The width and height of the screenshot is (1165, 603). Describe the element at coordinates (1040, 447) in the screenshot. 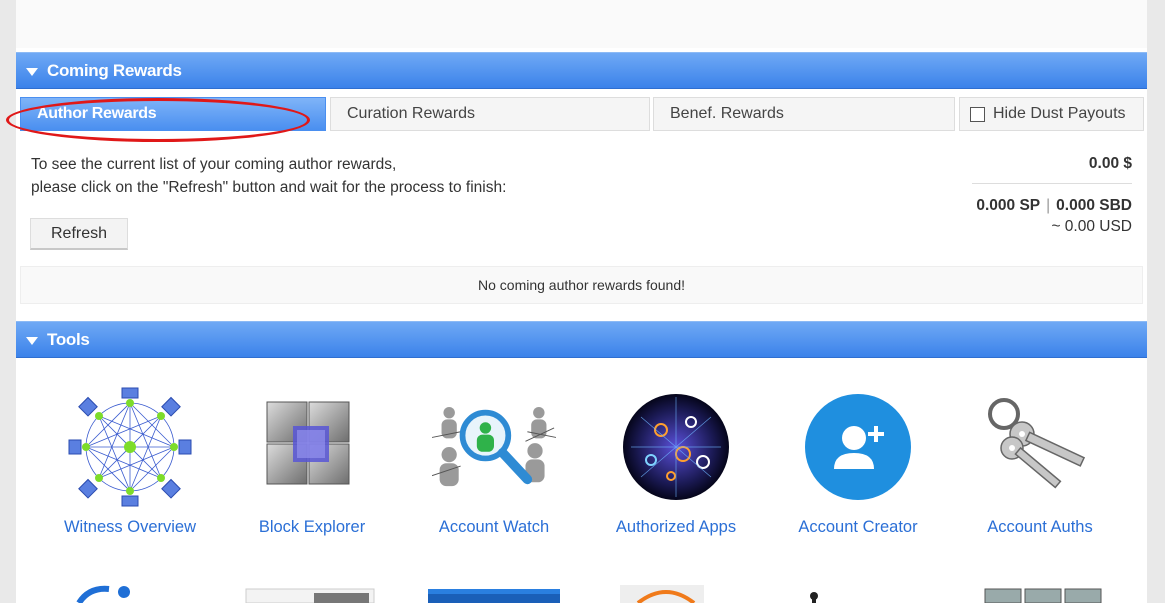

I see `keys-icon` at that location.